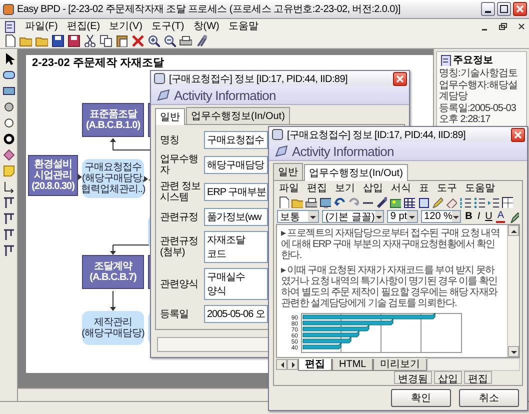  Describe the element at coordinates (473, 60) in the screenshot. I see `panel-title: 주요정보` at that location.